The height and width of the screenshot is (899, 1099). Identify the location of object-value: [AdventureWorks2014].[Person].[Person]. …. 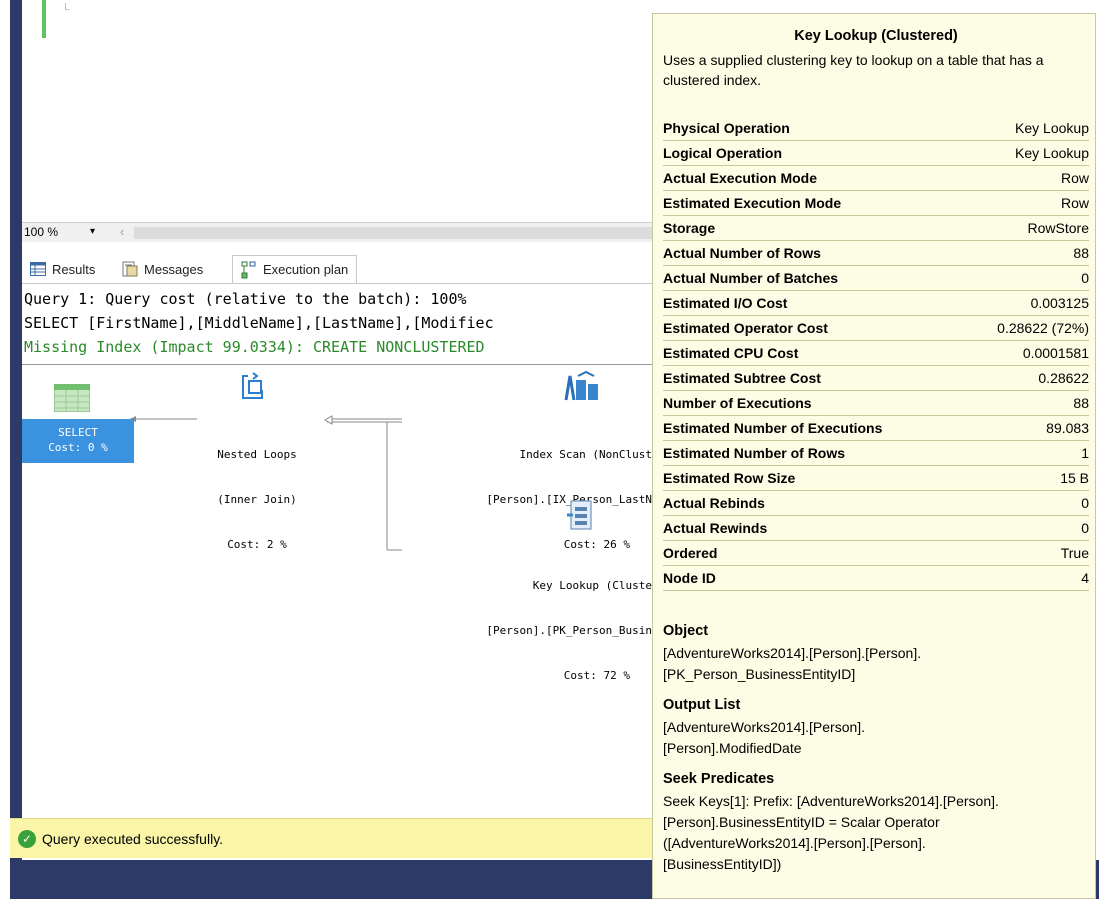
(792, 663).